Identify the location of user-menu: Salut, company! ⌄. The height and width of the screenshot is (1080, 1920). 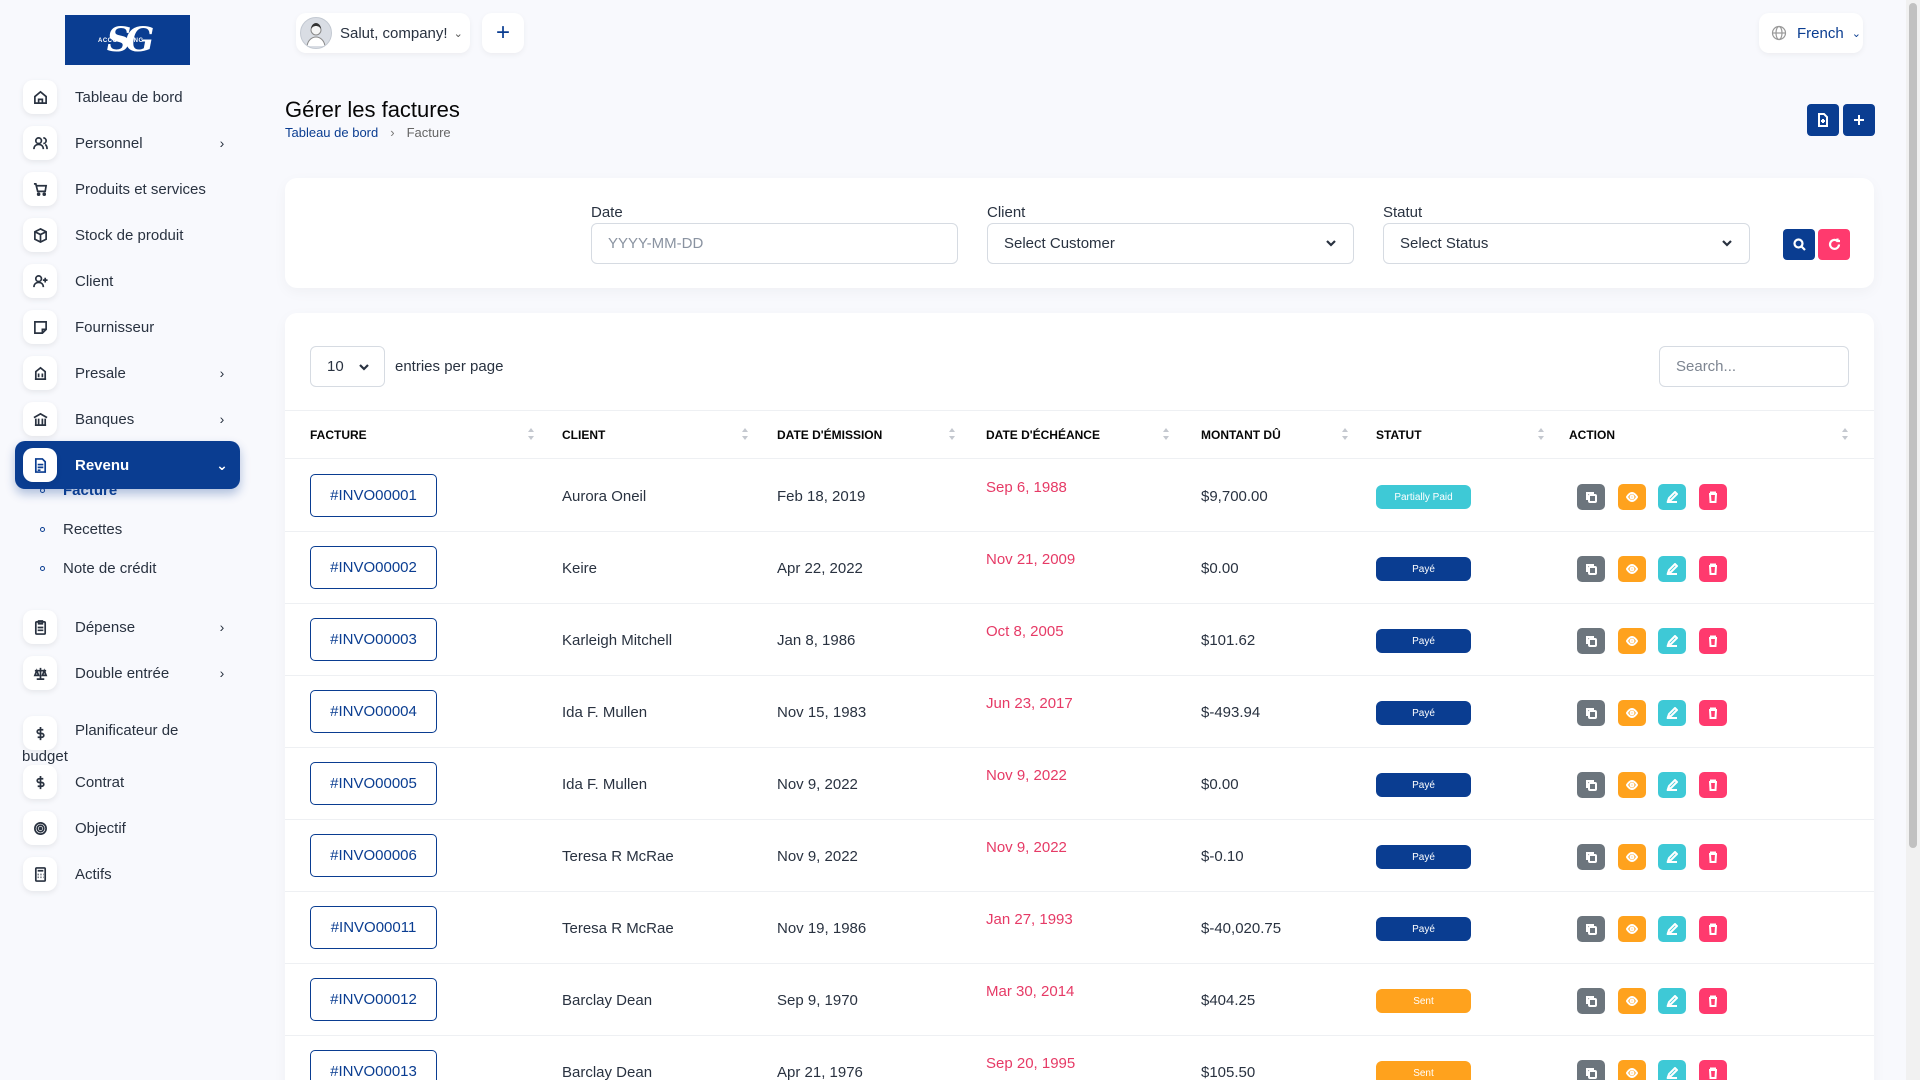
(383, 33).